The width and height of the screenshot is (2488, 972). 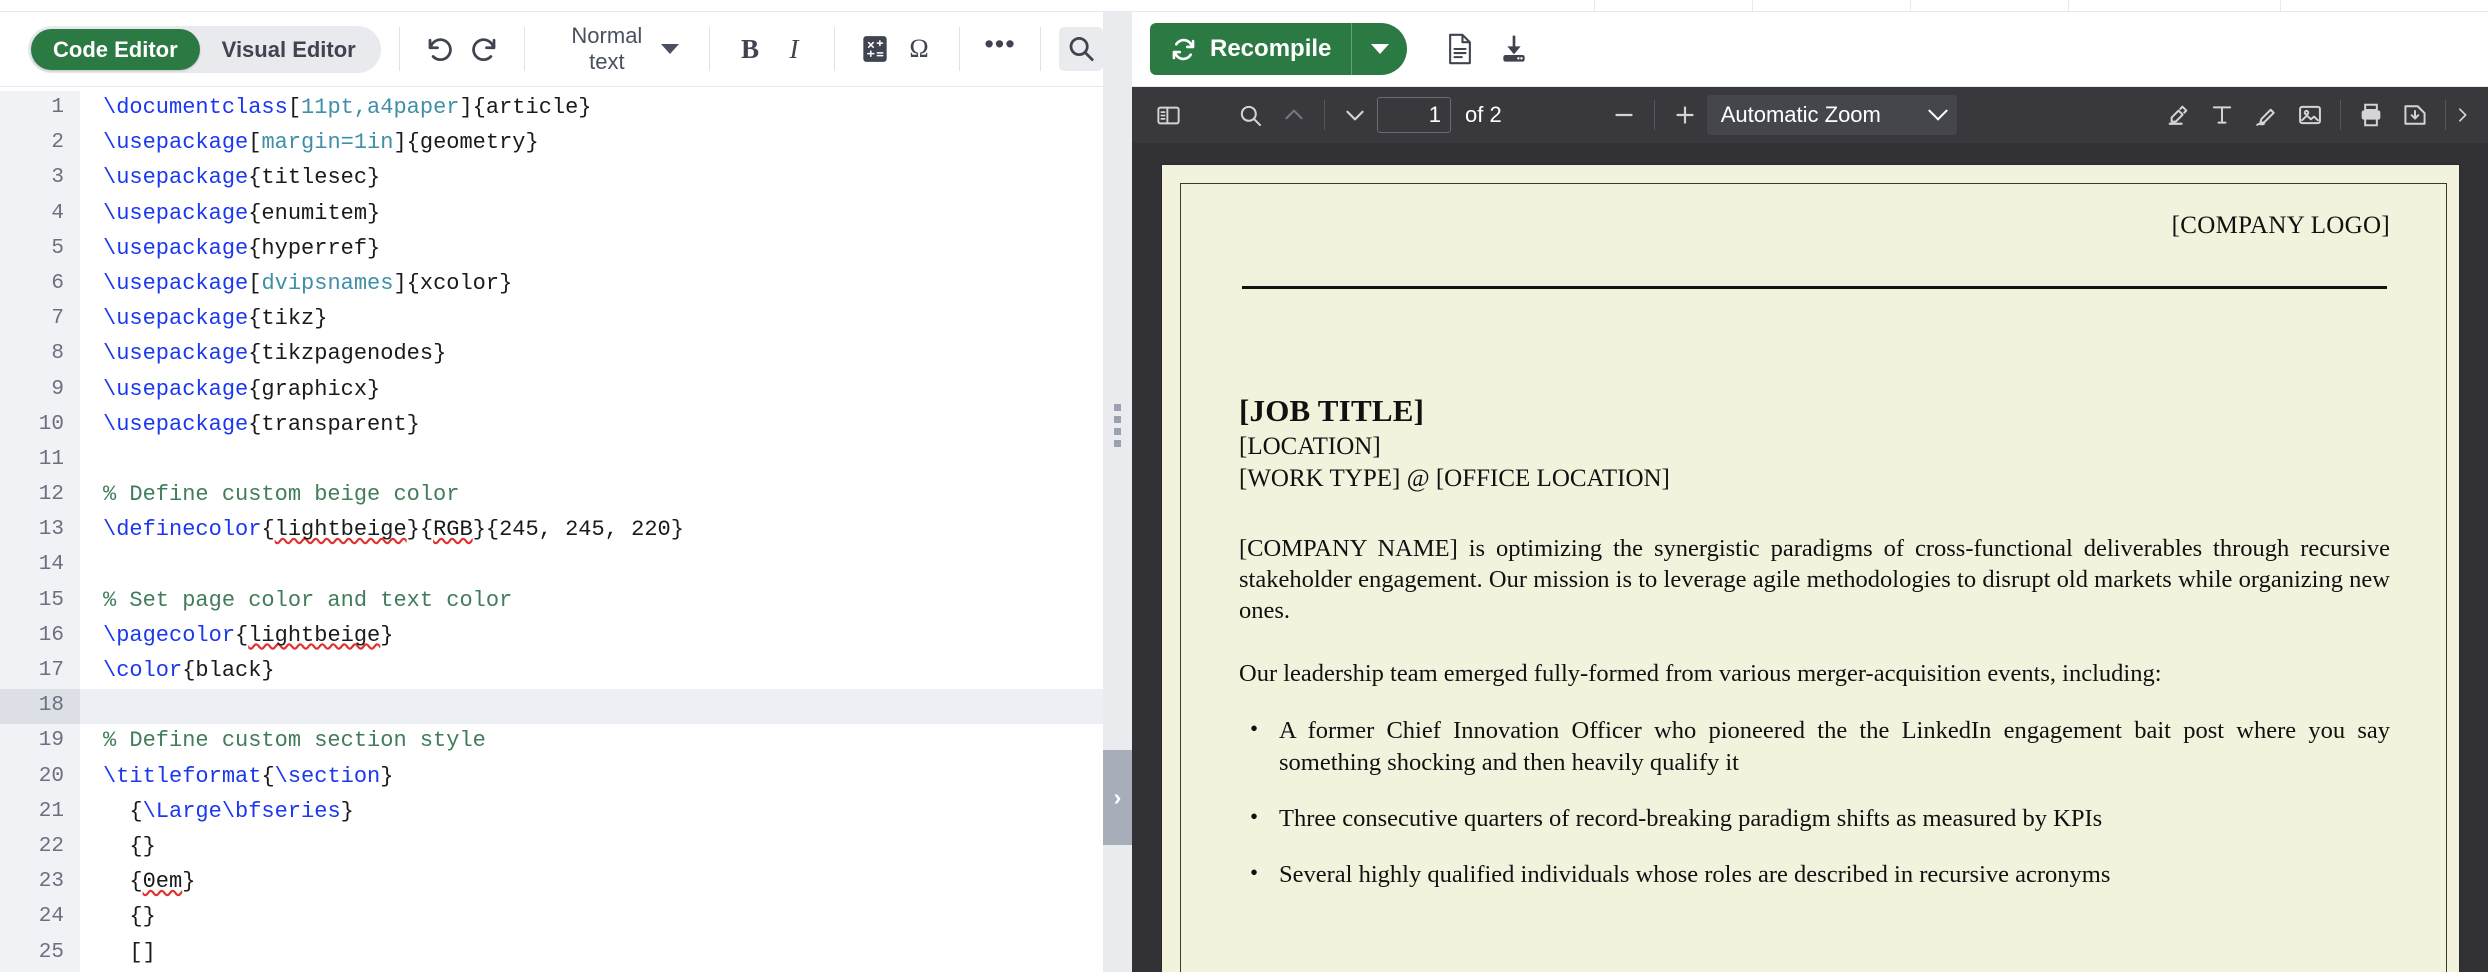 I want to click on freehand-draw-button, so click(x=2266, y=115).